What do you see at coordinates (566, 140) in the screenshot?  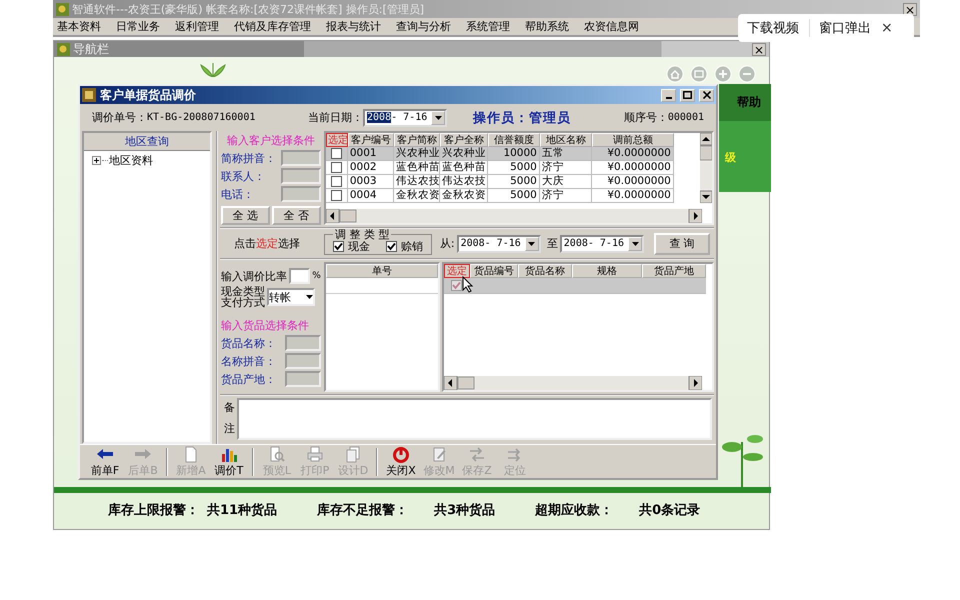 I see `column-header: 地区名称` at bounding box center [566, 140].